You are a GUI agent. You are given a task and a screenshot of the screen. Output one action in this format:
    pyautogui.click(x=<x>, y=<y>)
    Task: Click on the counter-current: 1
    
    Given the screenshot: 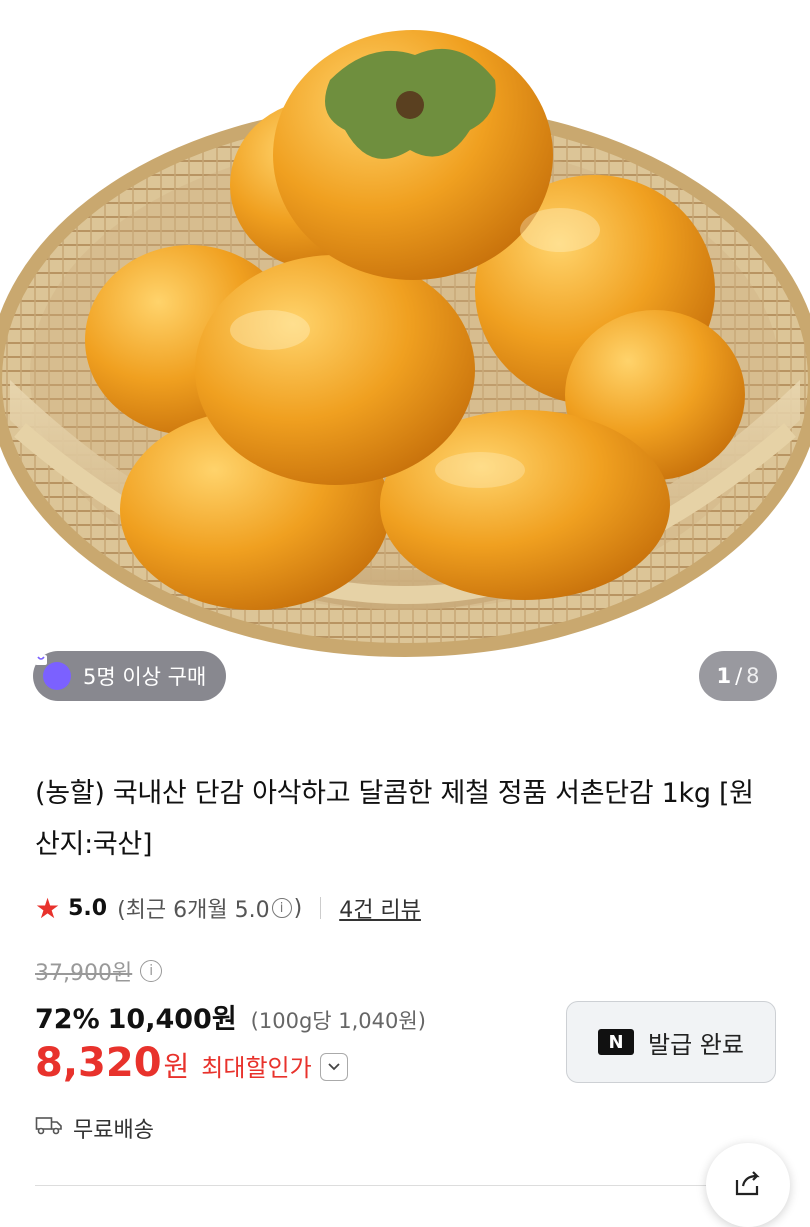 What is the action you would take?
    pyautogui.click(x=724, y=676)
    